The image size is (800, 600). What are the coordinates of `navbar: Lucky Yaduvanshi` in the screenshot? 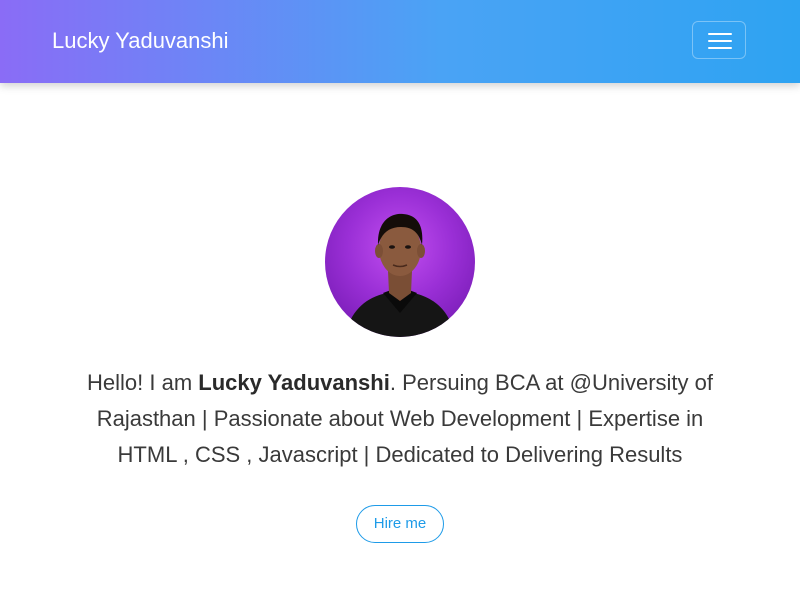 It's located at (400, 41).